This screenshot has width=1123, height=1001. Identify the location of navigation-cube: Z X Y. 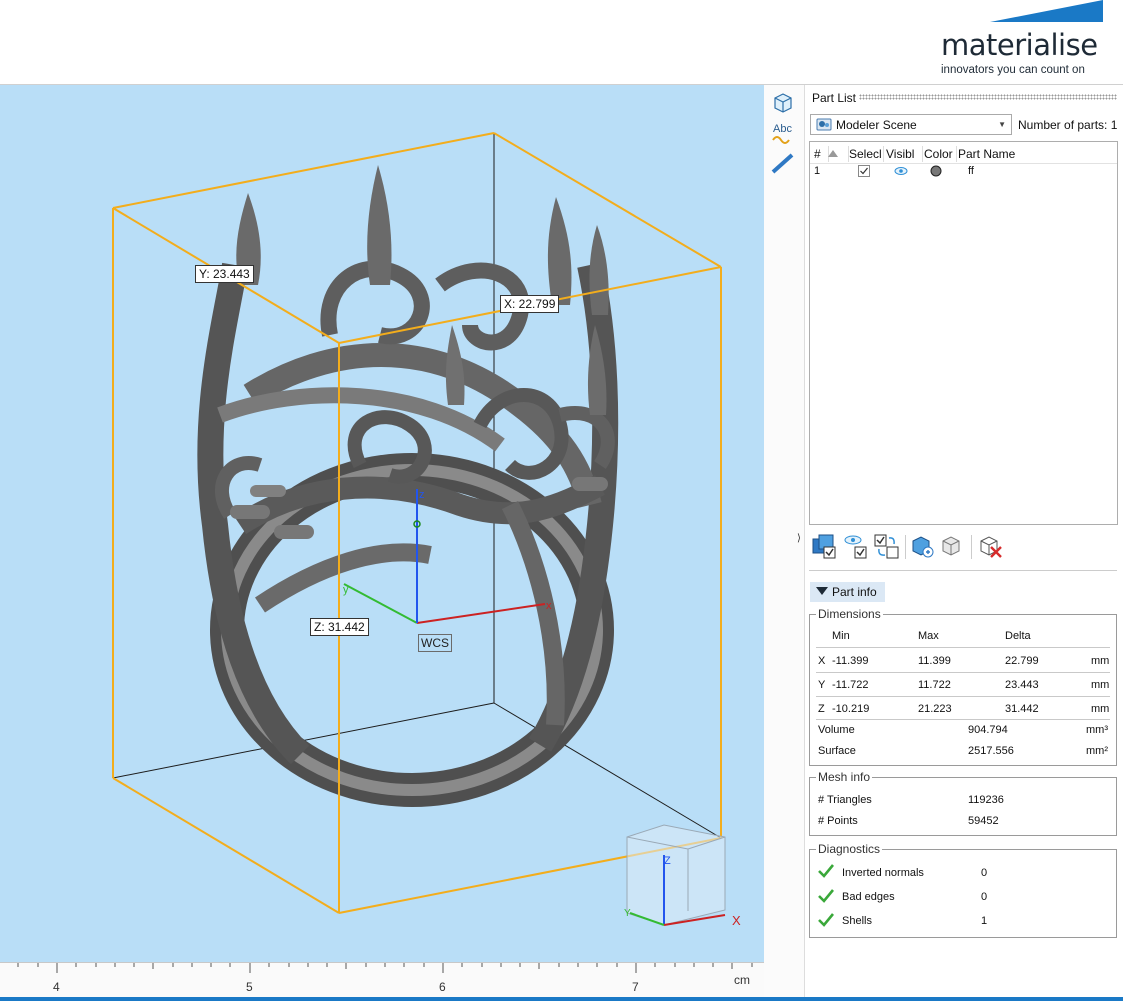
(682, 876).